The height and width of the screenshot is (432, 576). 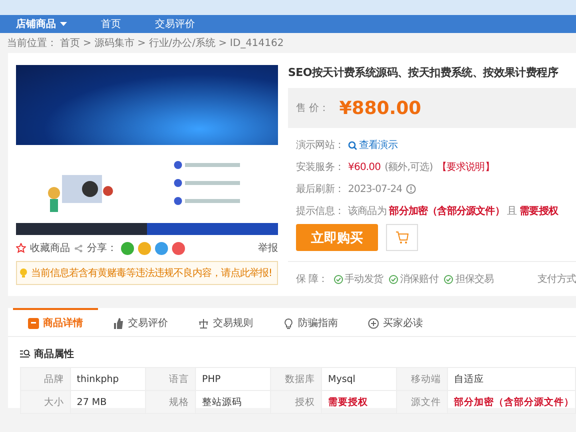 What do you see at coordinates (268, 248) in the screenshot?
I see `report-link: 举报` at bounding box center [268, 248].